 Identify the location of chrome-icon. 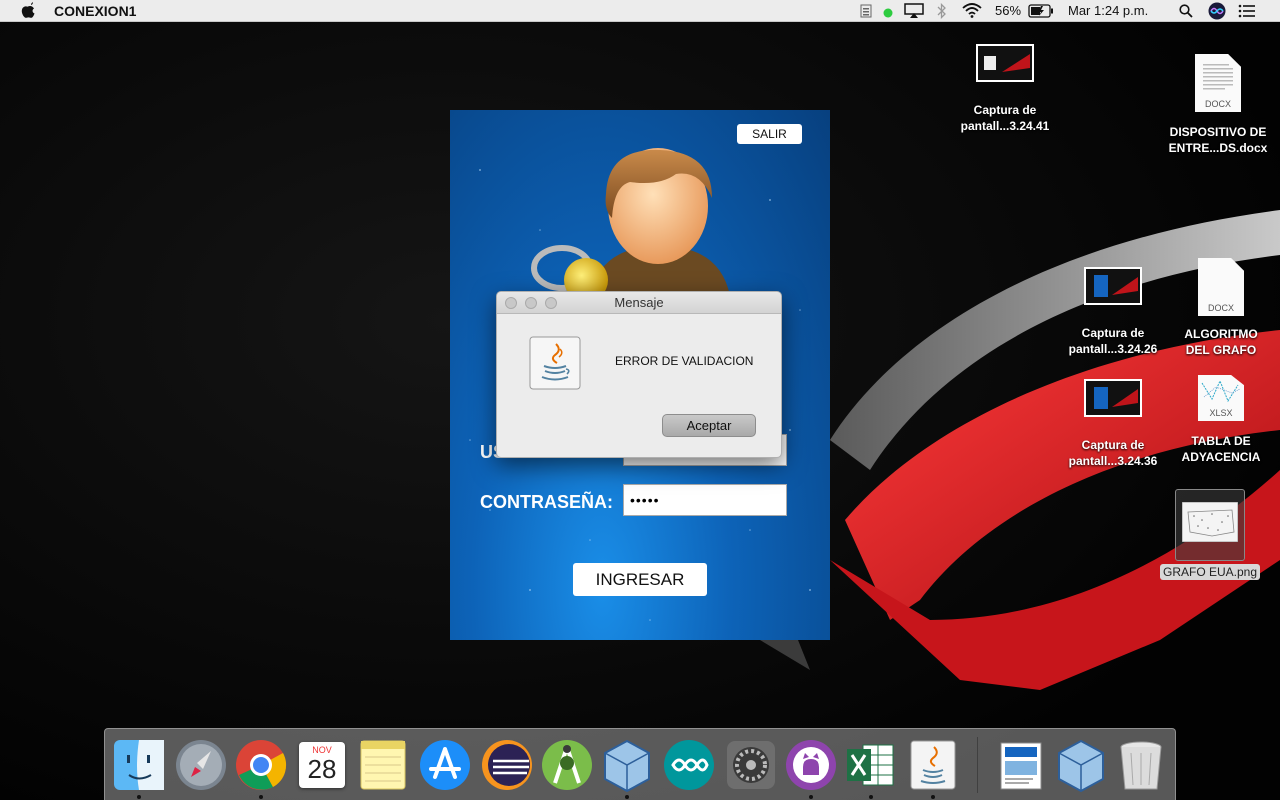
(261, 765).